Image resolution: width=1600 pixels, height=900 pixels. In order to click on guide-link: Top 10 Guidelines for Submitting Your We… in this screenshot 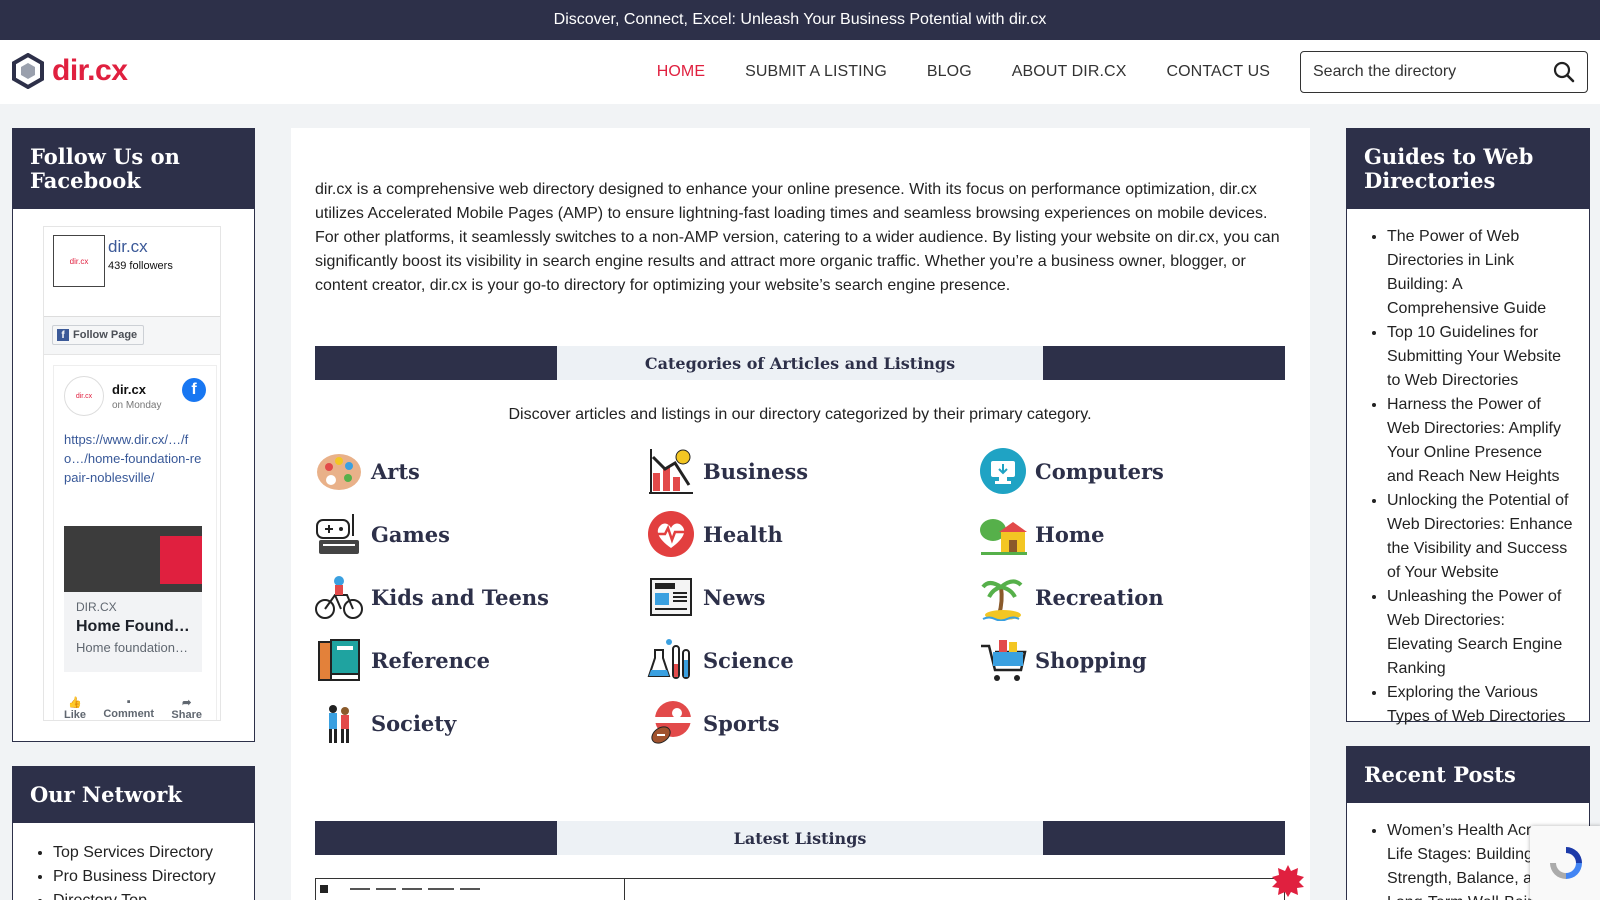, I will do `click(1474, 356)`.